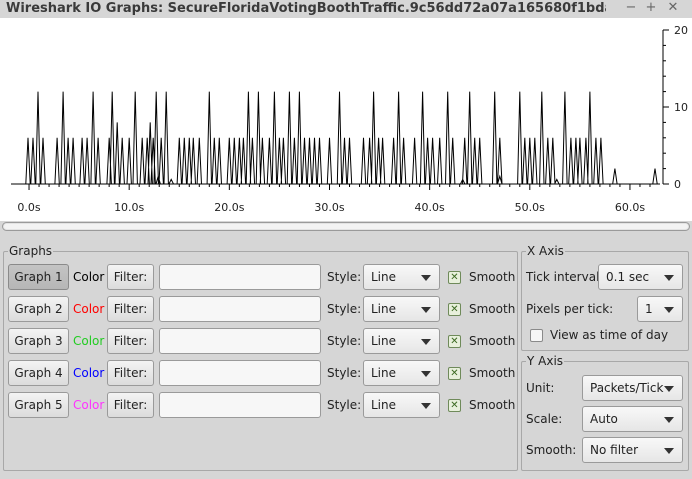 Image resolution: width=692 pixels, height=479 pixels. Describe the element at coordinates (384, 373) in the screenshot. I see `graph-4-style-value: Line` at that location.